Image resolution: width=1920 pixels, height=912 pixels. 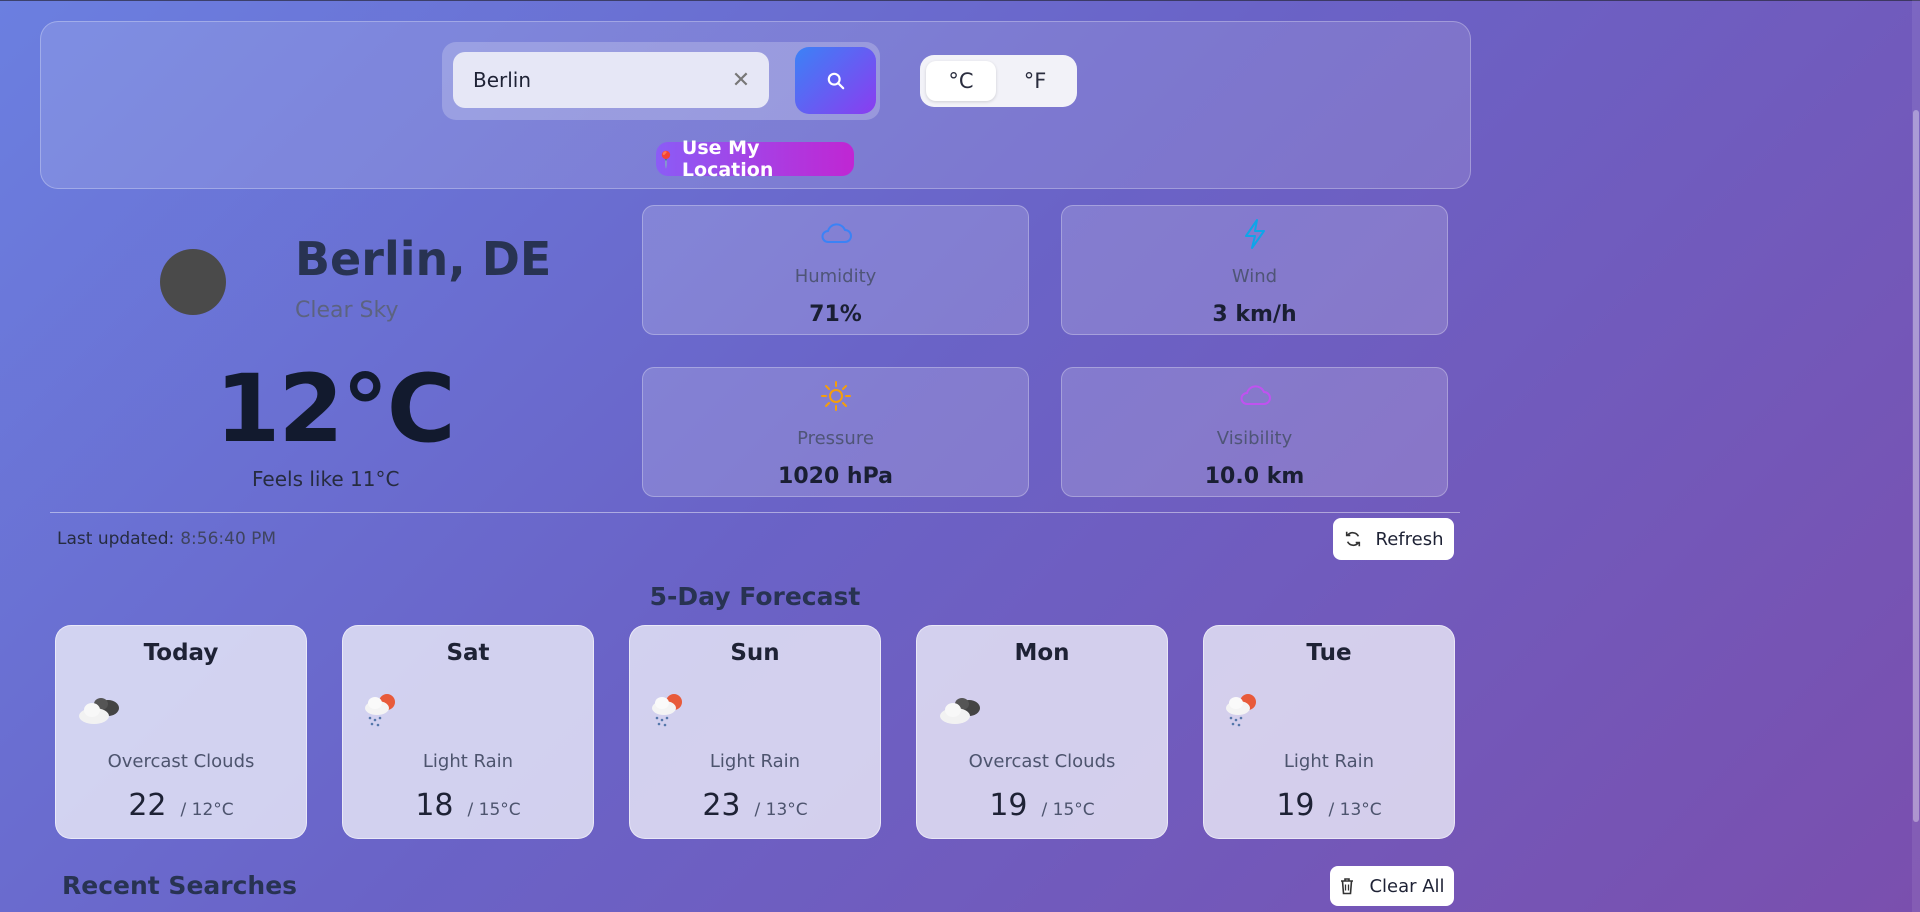 What do you see at coordinates (755, 596) in the screenshot?
I see `forecast-title: 5-Day Forecast` at bounding box center [755, 596].